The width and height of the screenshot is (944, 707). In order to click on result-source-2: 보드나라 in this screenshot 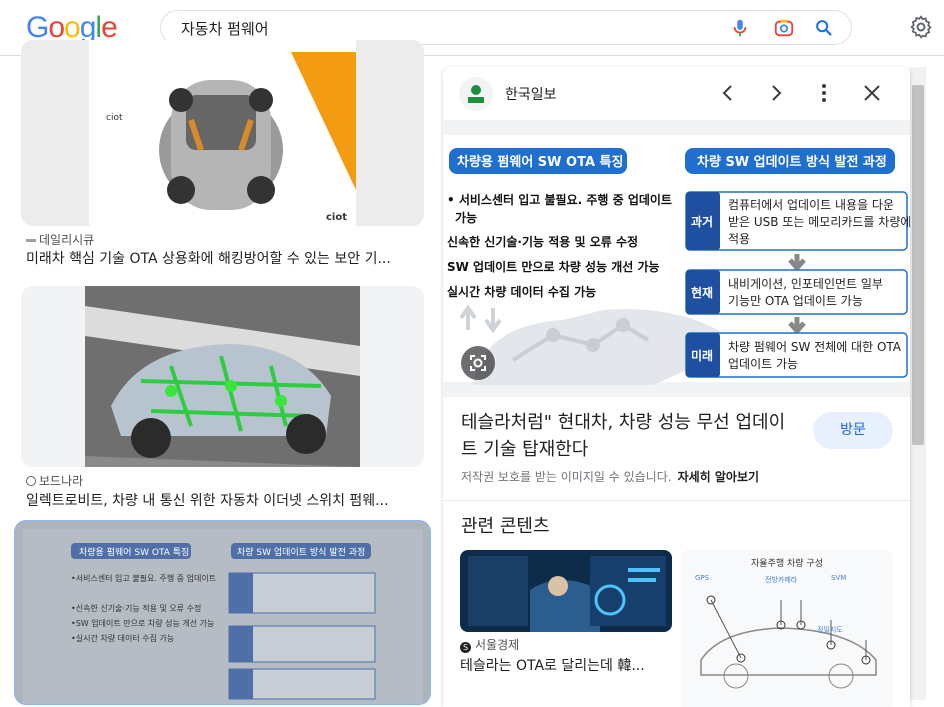, I will do `click(54, 480)`.